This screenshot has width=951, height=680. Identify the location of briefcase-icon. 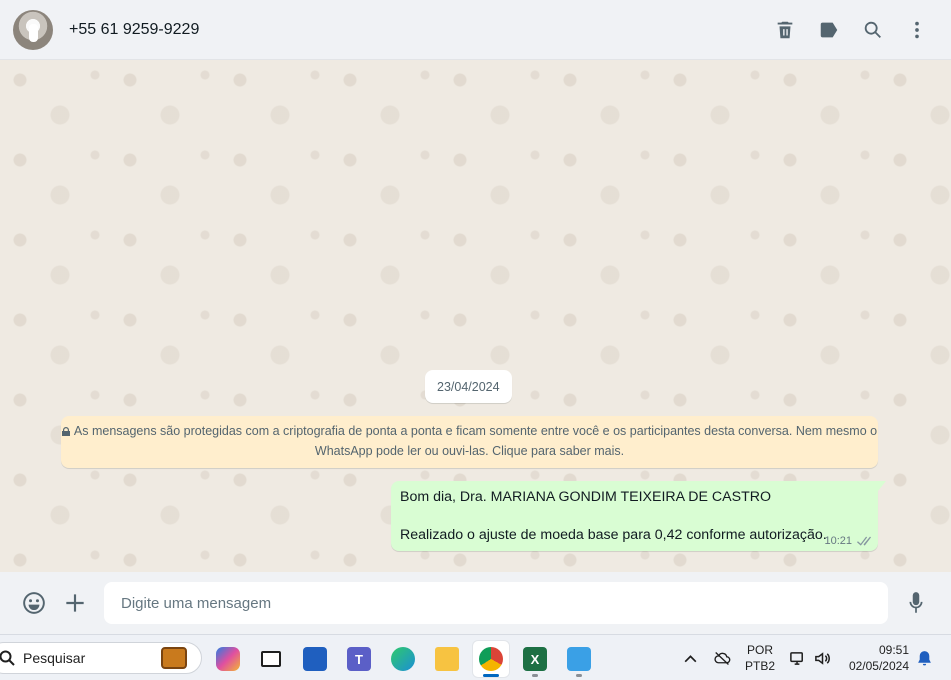
(174, 658).